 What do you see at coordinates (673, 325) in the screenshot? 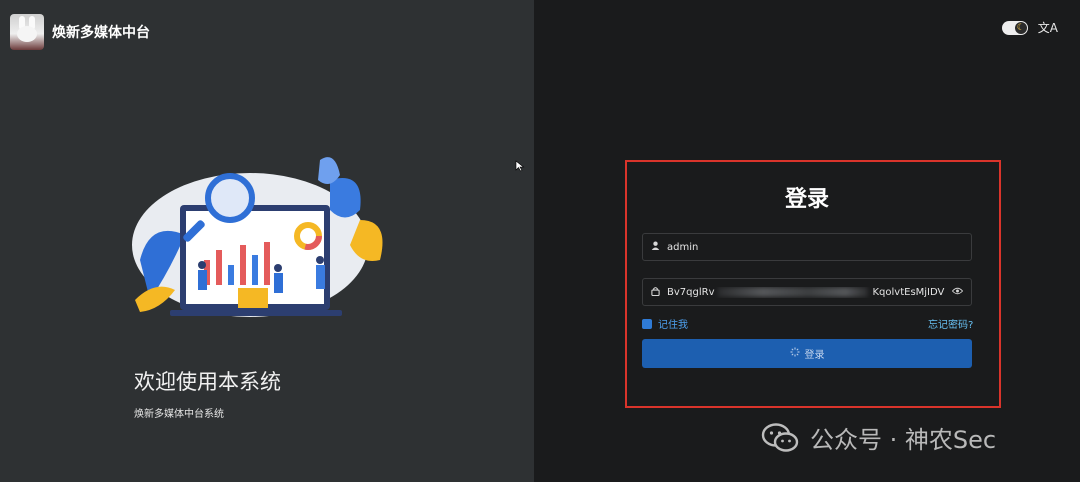
I see `remember-label: 记住我` at bounding box center [673, 325].